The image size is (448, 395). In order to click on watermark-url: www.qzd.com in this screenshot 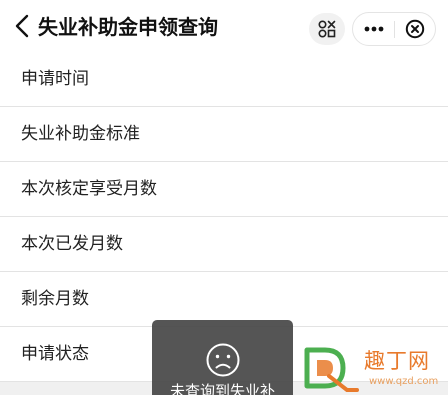, I will do `click(404, 381)`.